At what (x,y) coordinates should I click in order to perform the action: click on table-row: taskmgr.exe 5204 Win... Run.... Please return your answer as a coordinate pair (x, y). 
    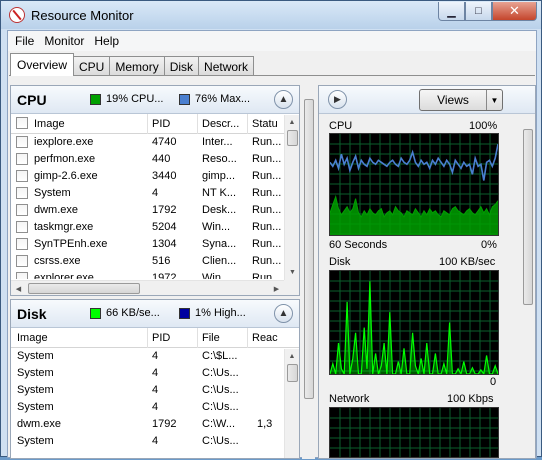
    Looking at the image, I should click on (155, 227).